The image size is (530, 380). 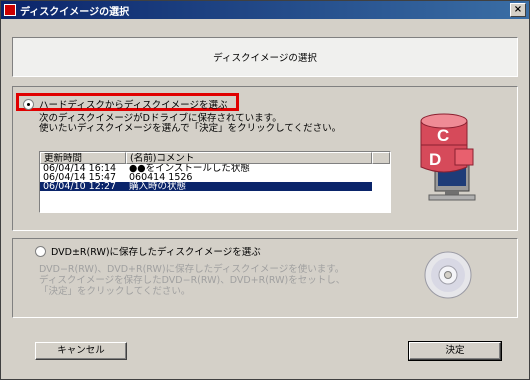 I want to click on hard-drive-pc-icon: C D, so click(x=448, y=157).